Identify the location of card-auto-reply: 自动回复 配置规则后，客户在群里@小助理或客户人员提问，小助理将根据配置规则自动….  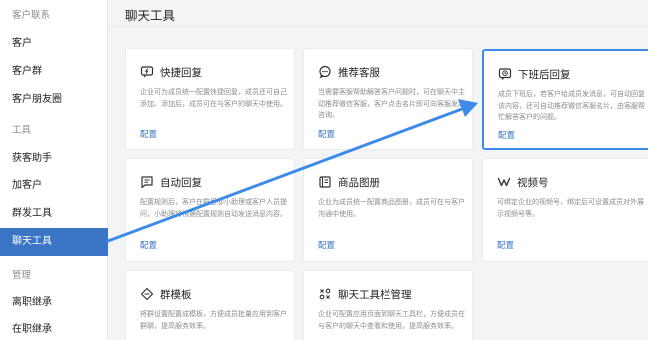
(210, 210).